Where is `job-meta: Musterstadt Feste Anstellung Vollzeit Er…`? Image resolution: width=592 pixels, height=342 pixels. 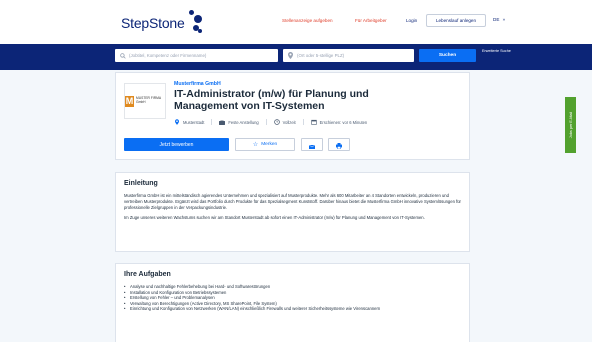 job-meta: Musterstadt Feste Anstellung Vollzeit Er… is located at coordinates (274, 122).